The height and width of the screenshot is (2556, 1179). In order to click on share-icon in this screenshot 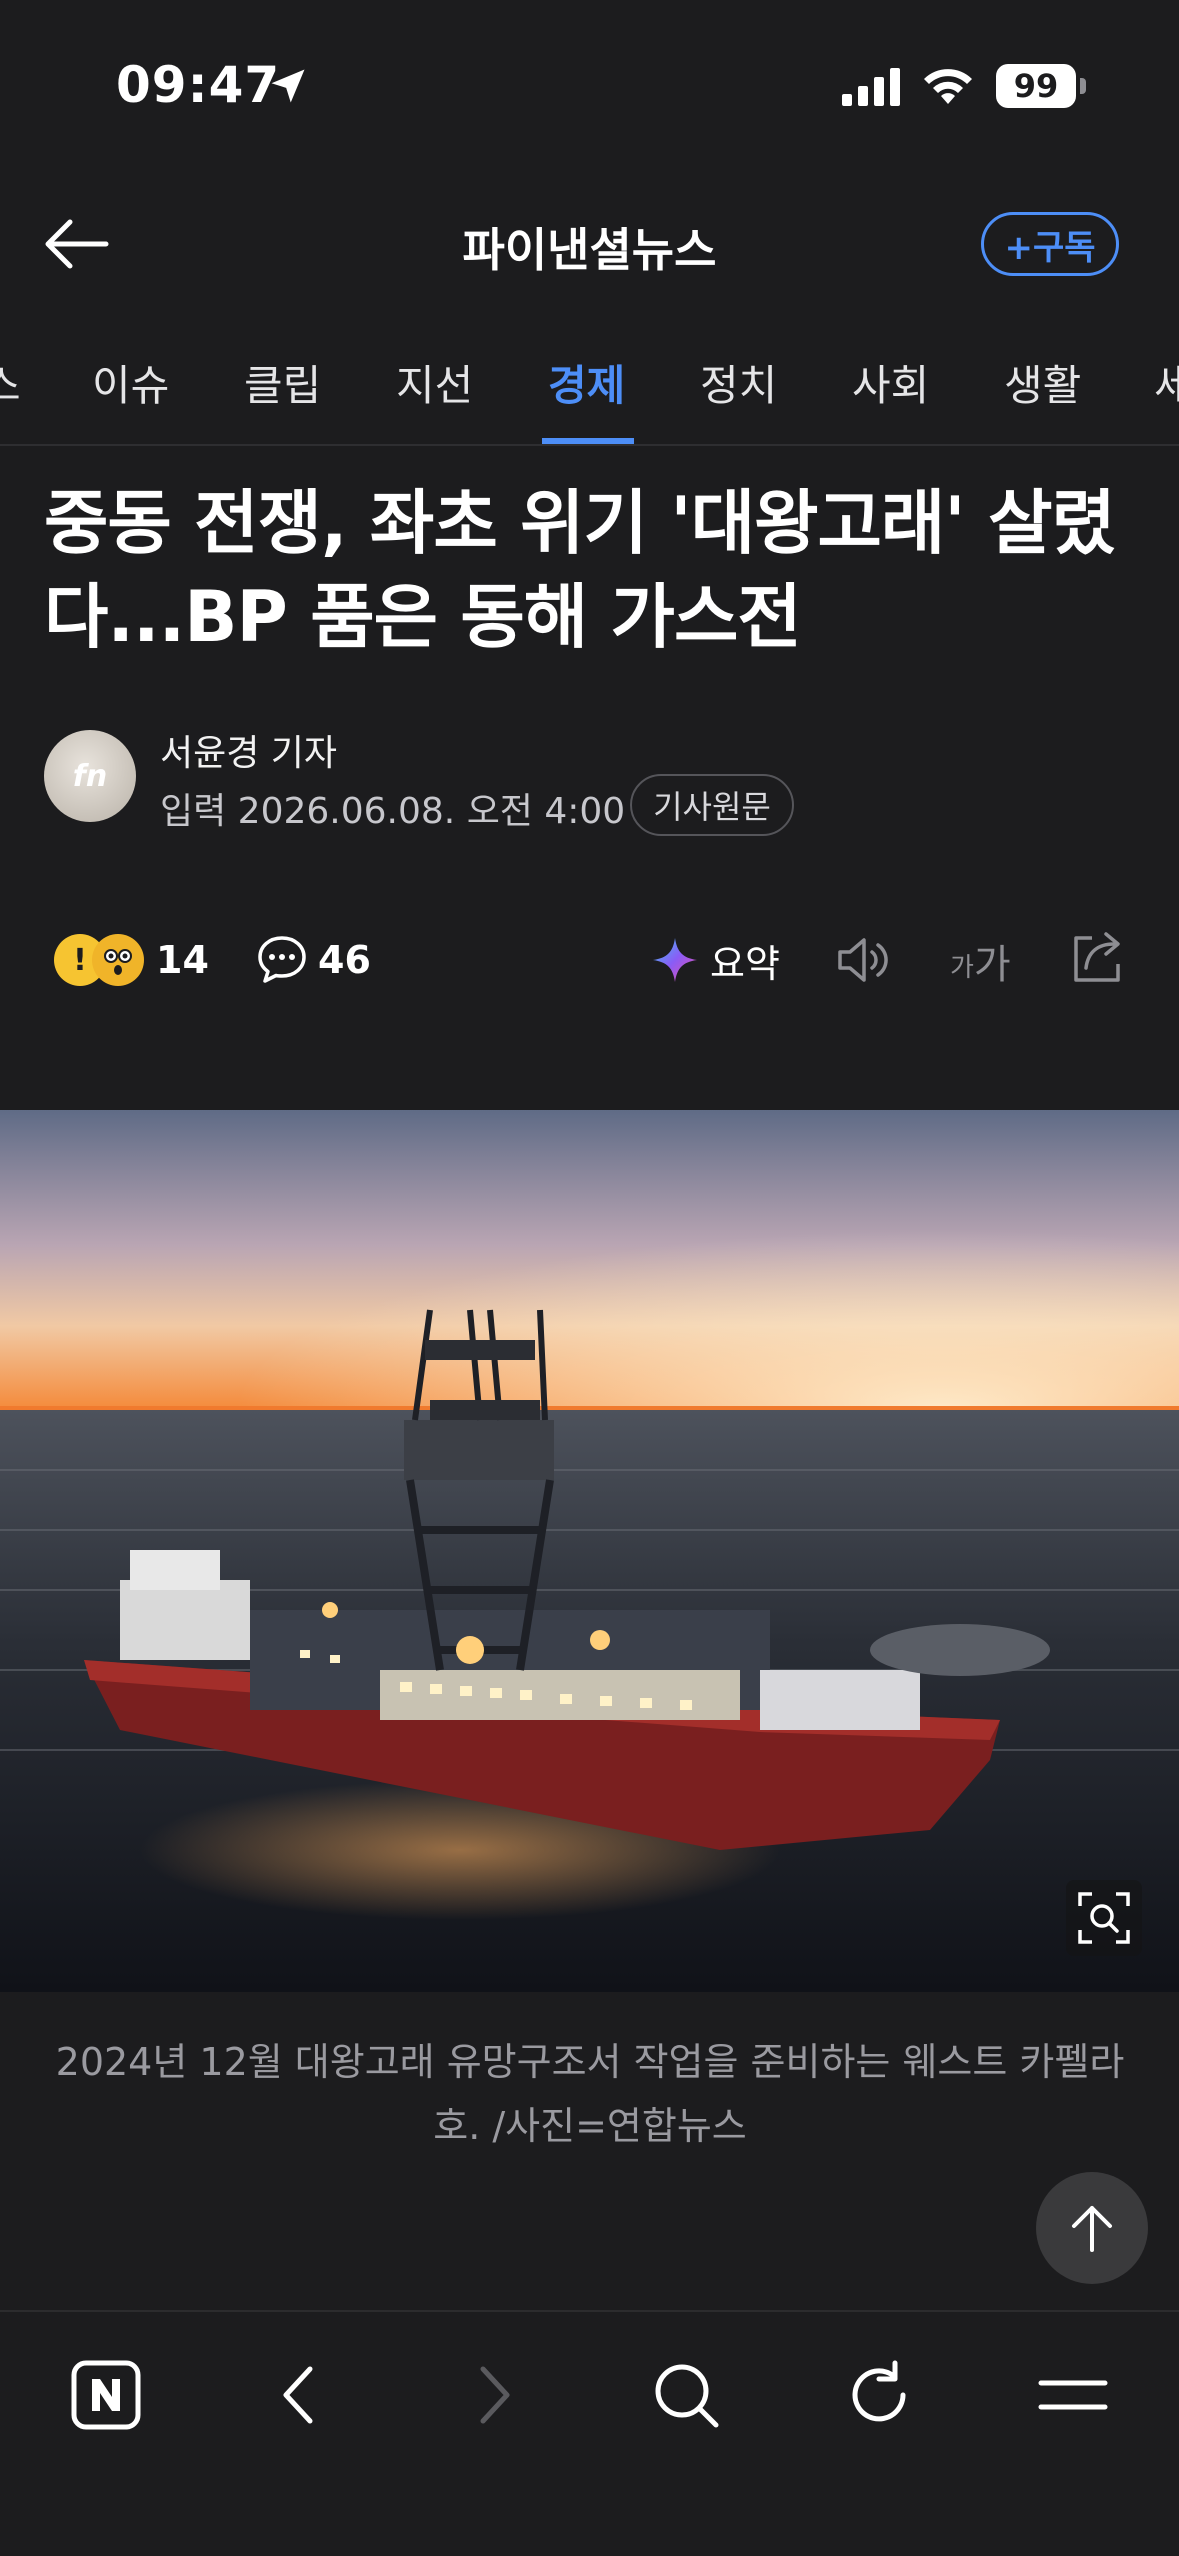, I will do `click(1098, 957)`.